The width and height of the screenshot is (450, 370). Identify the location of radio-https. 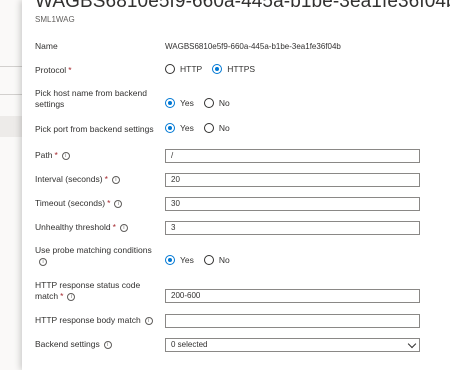
(217, 69).